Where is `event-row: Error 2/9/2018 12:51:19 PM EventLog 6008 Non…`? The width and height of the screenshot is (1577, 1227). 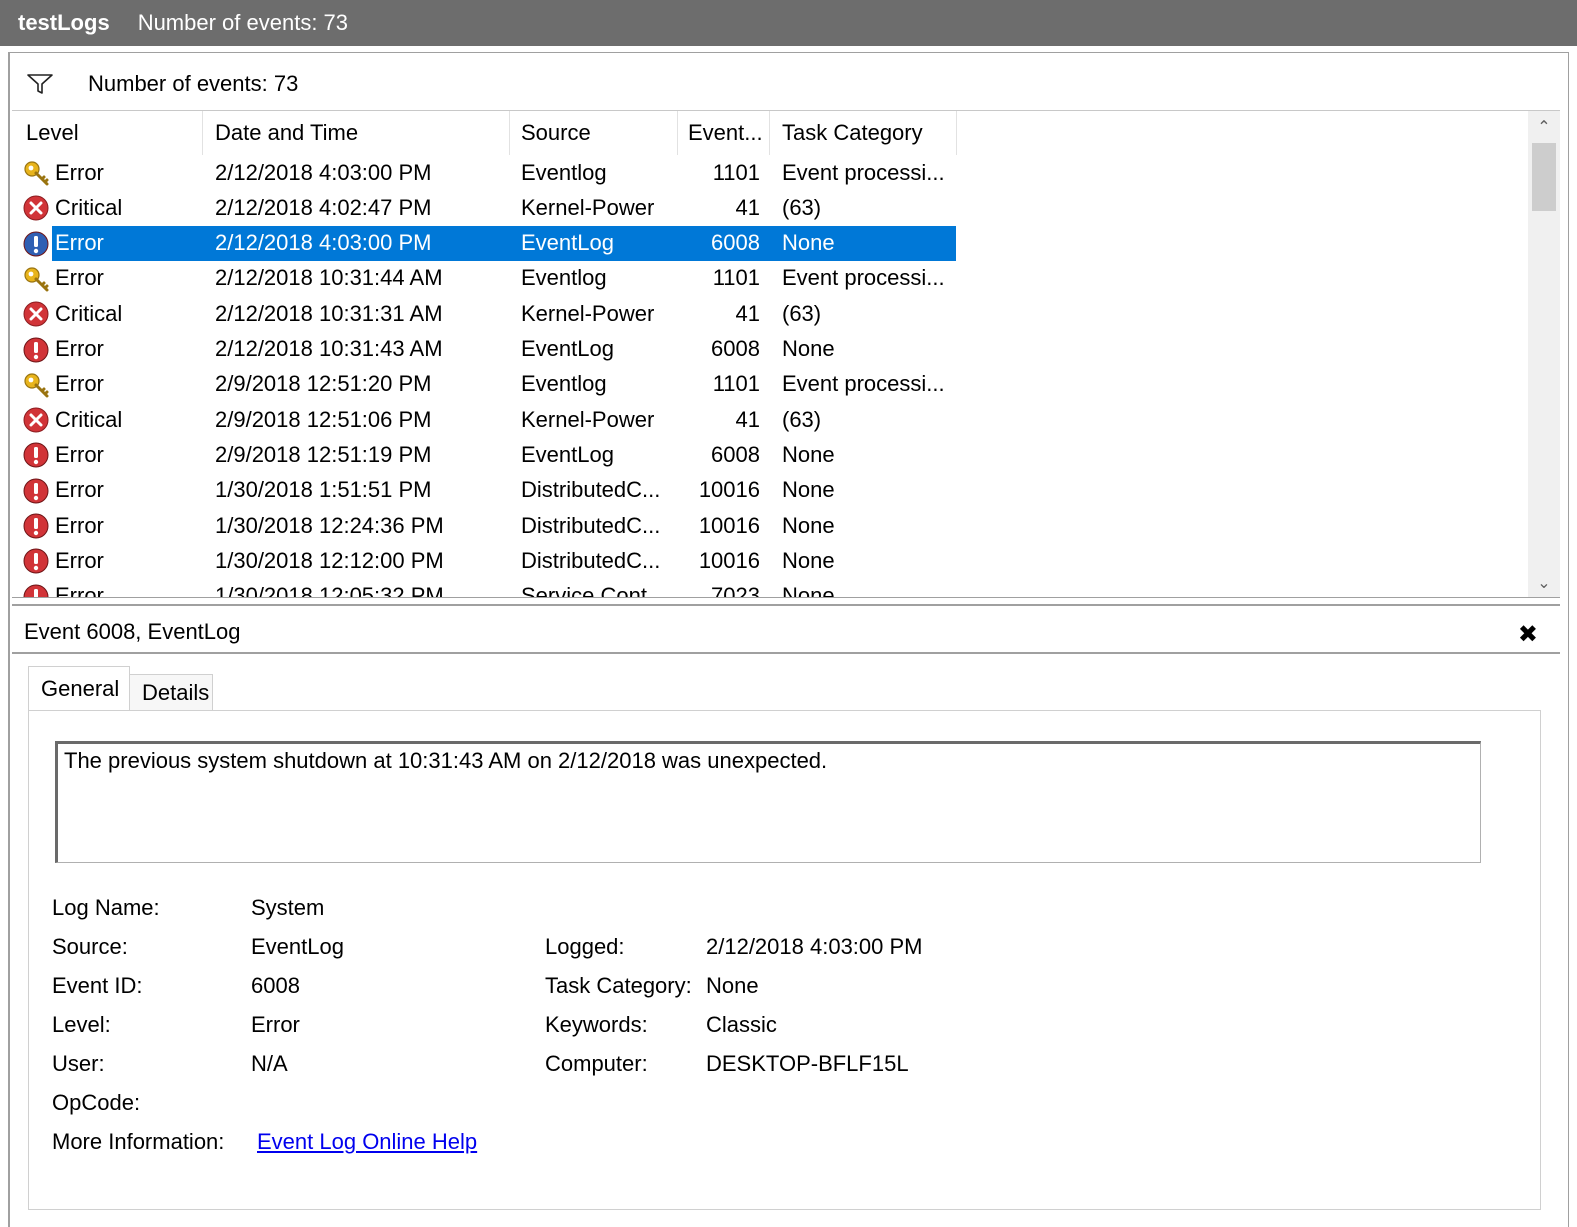
event-row: Error 2/9/2018 12:51:19 PM EventLog 6008 Non… is located at coordinates (484, 454).